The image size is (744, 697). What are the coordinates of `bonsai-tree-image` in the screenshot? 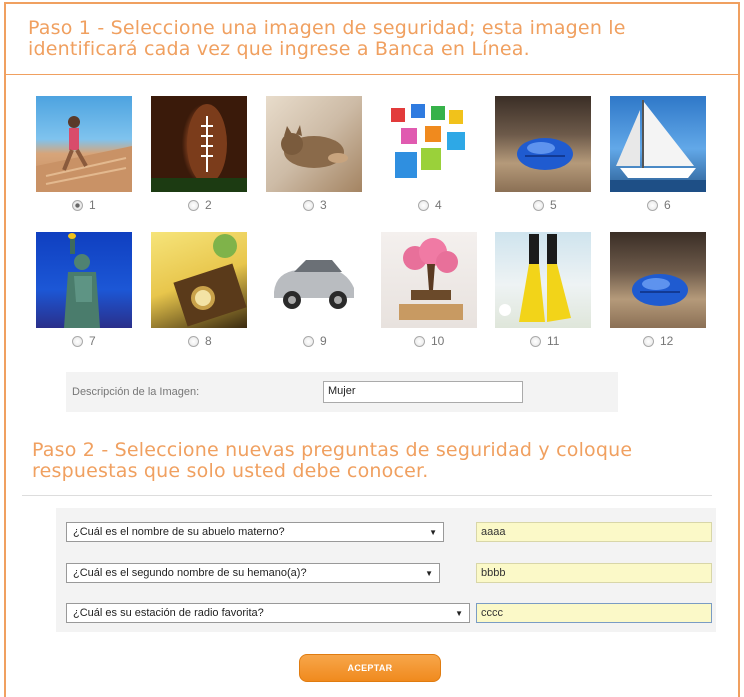 It's located at (431, 279).